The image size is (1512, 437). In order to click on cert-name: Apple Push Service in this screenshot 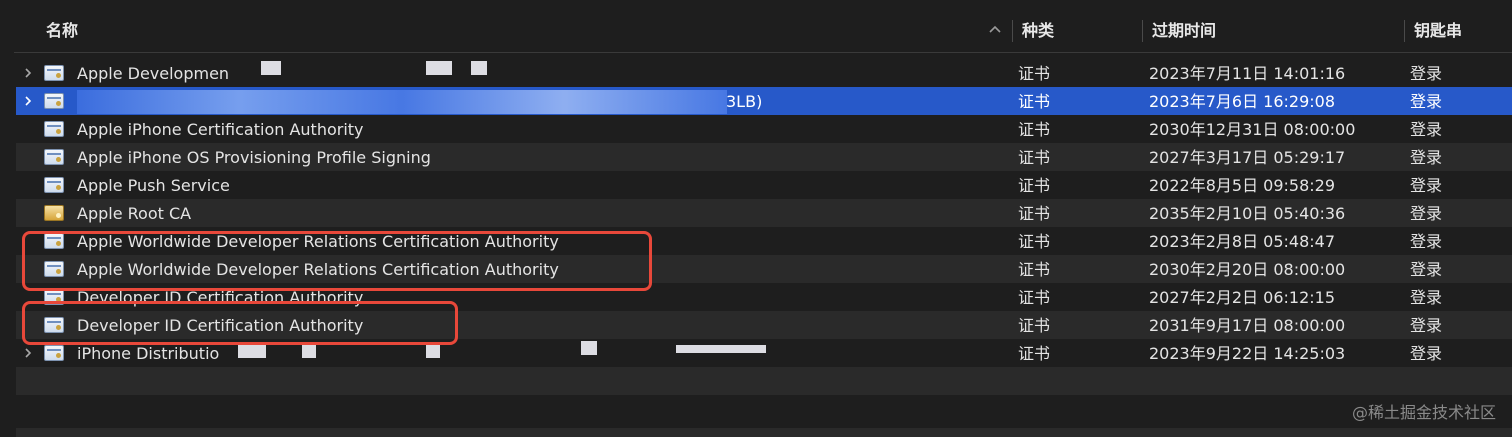, I will do `click(153, 185)`.